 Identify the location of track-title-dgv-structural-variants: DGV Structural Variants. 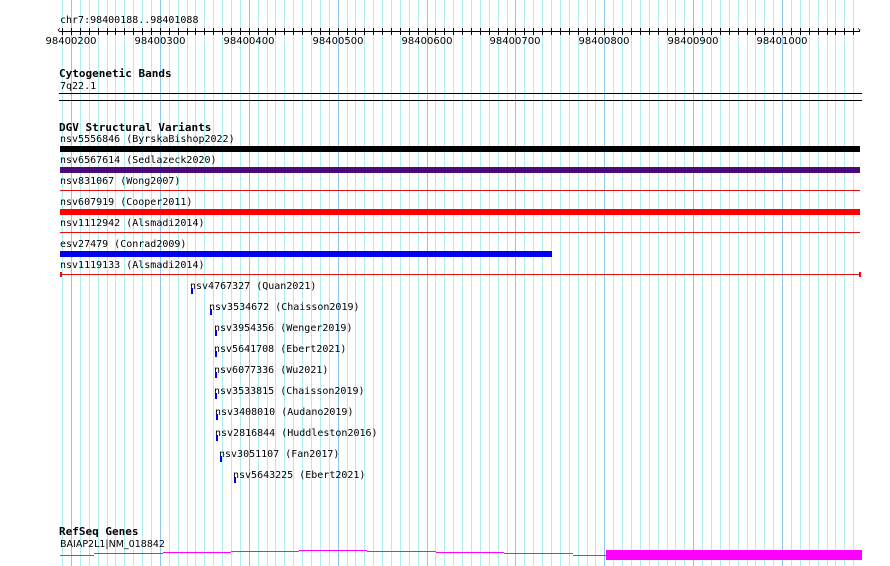
(135, 127).